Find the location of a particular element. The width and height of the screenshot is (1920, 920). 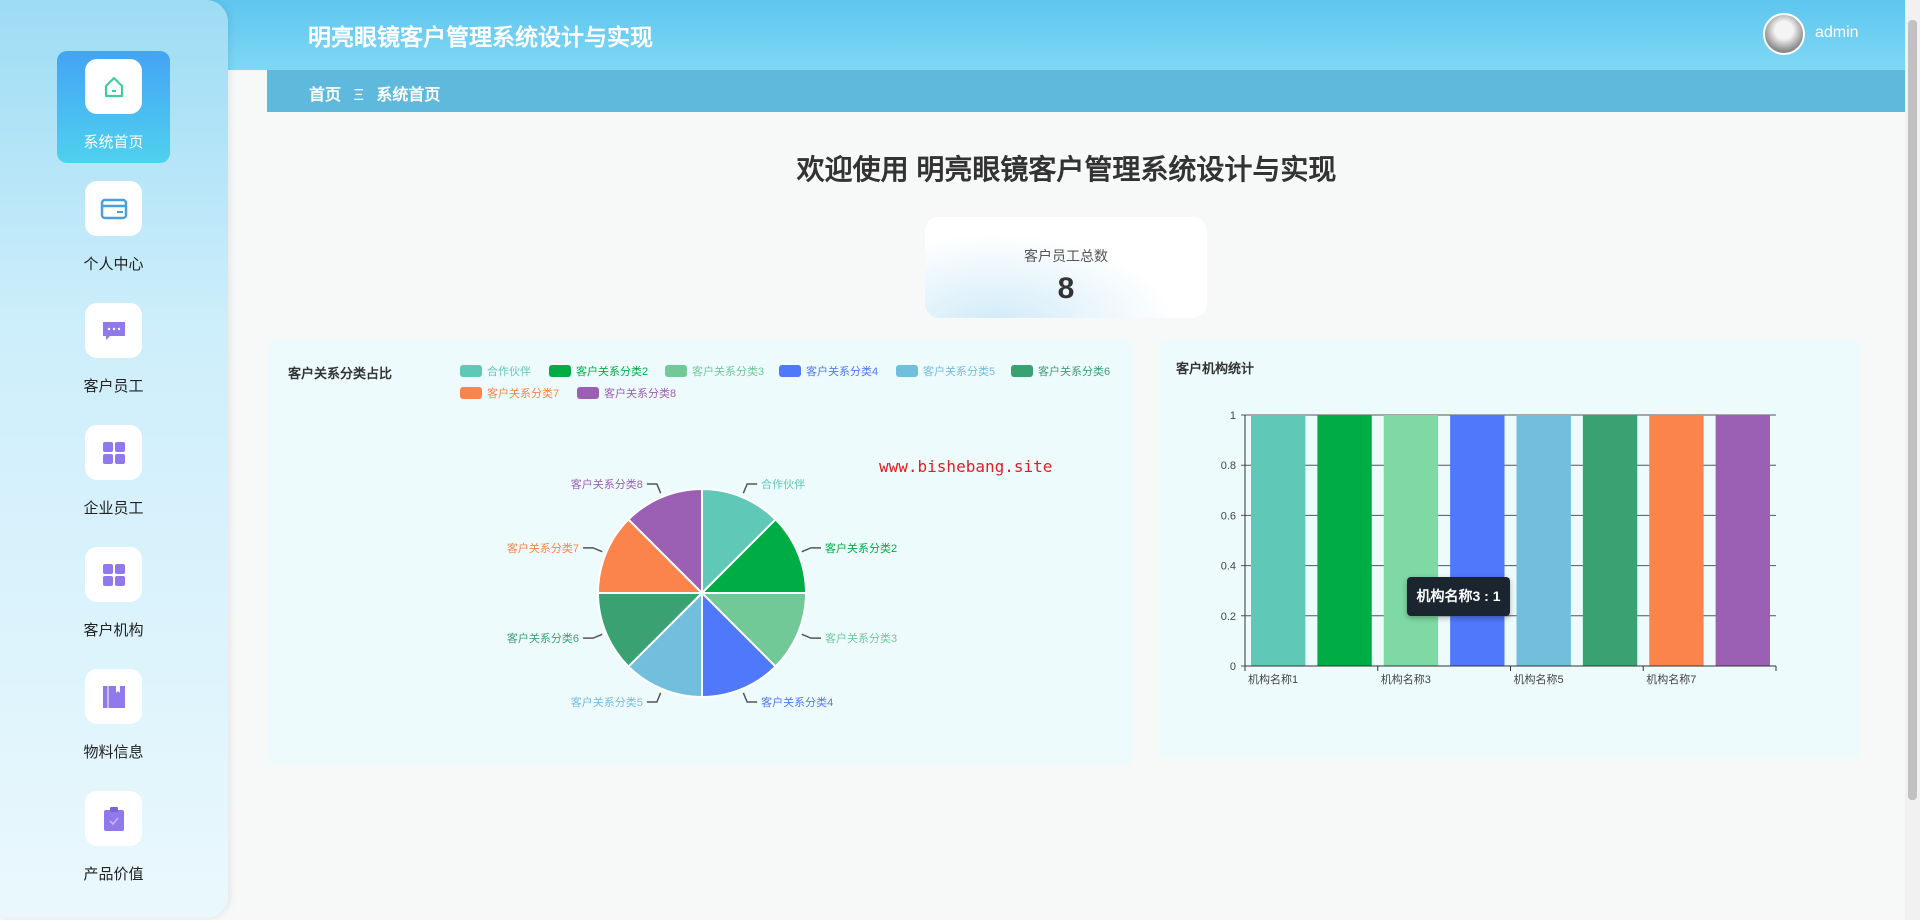

pie-chart-title: 客户关系分类占比 is located at coordinates (340, 373).